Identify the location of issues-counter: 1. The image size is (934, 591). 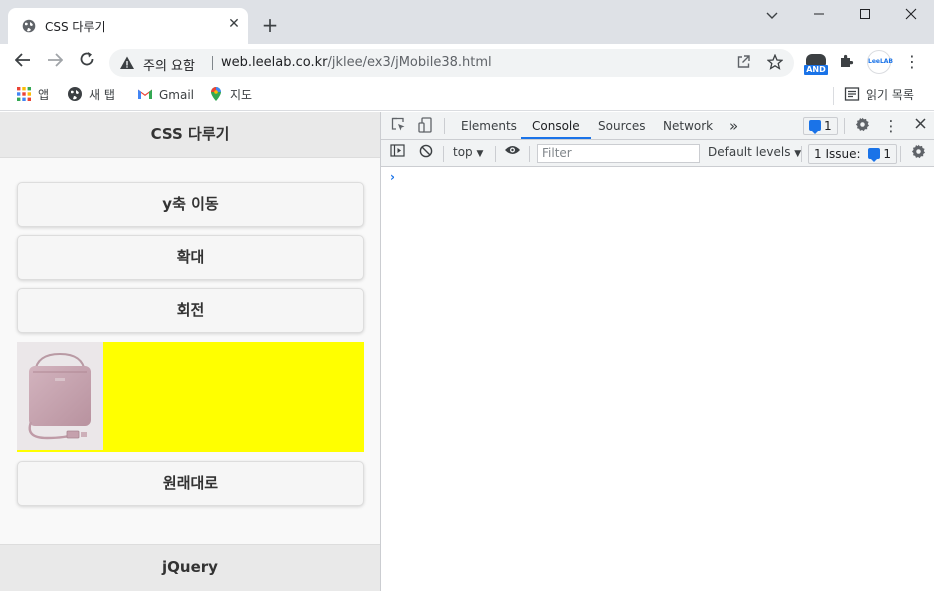
(828, 126).